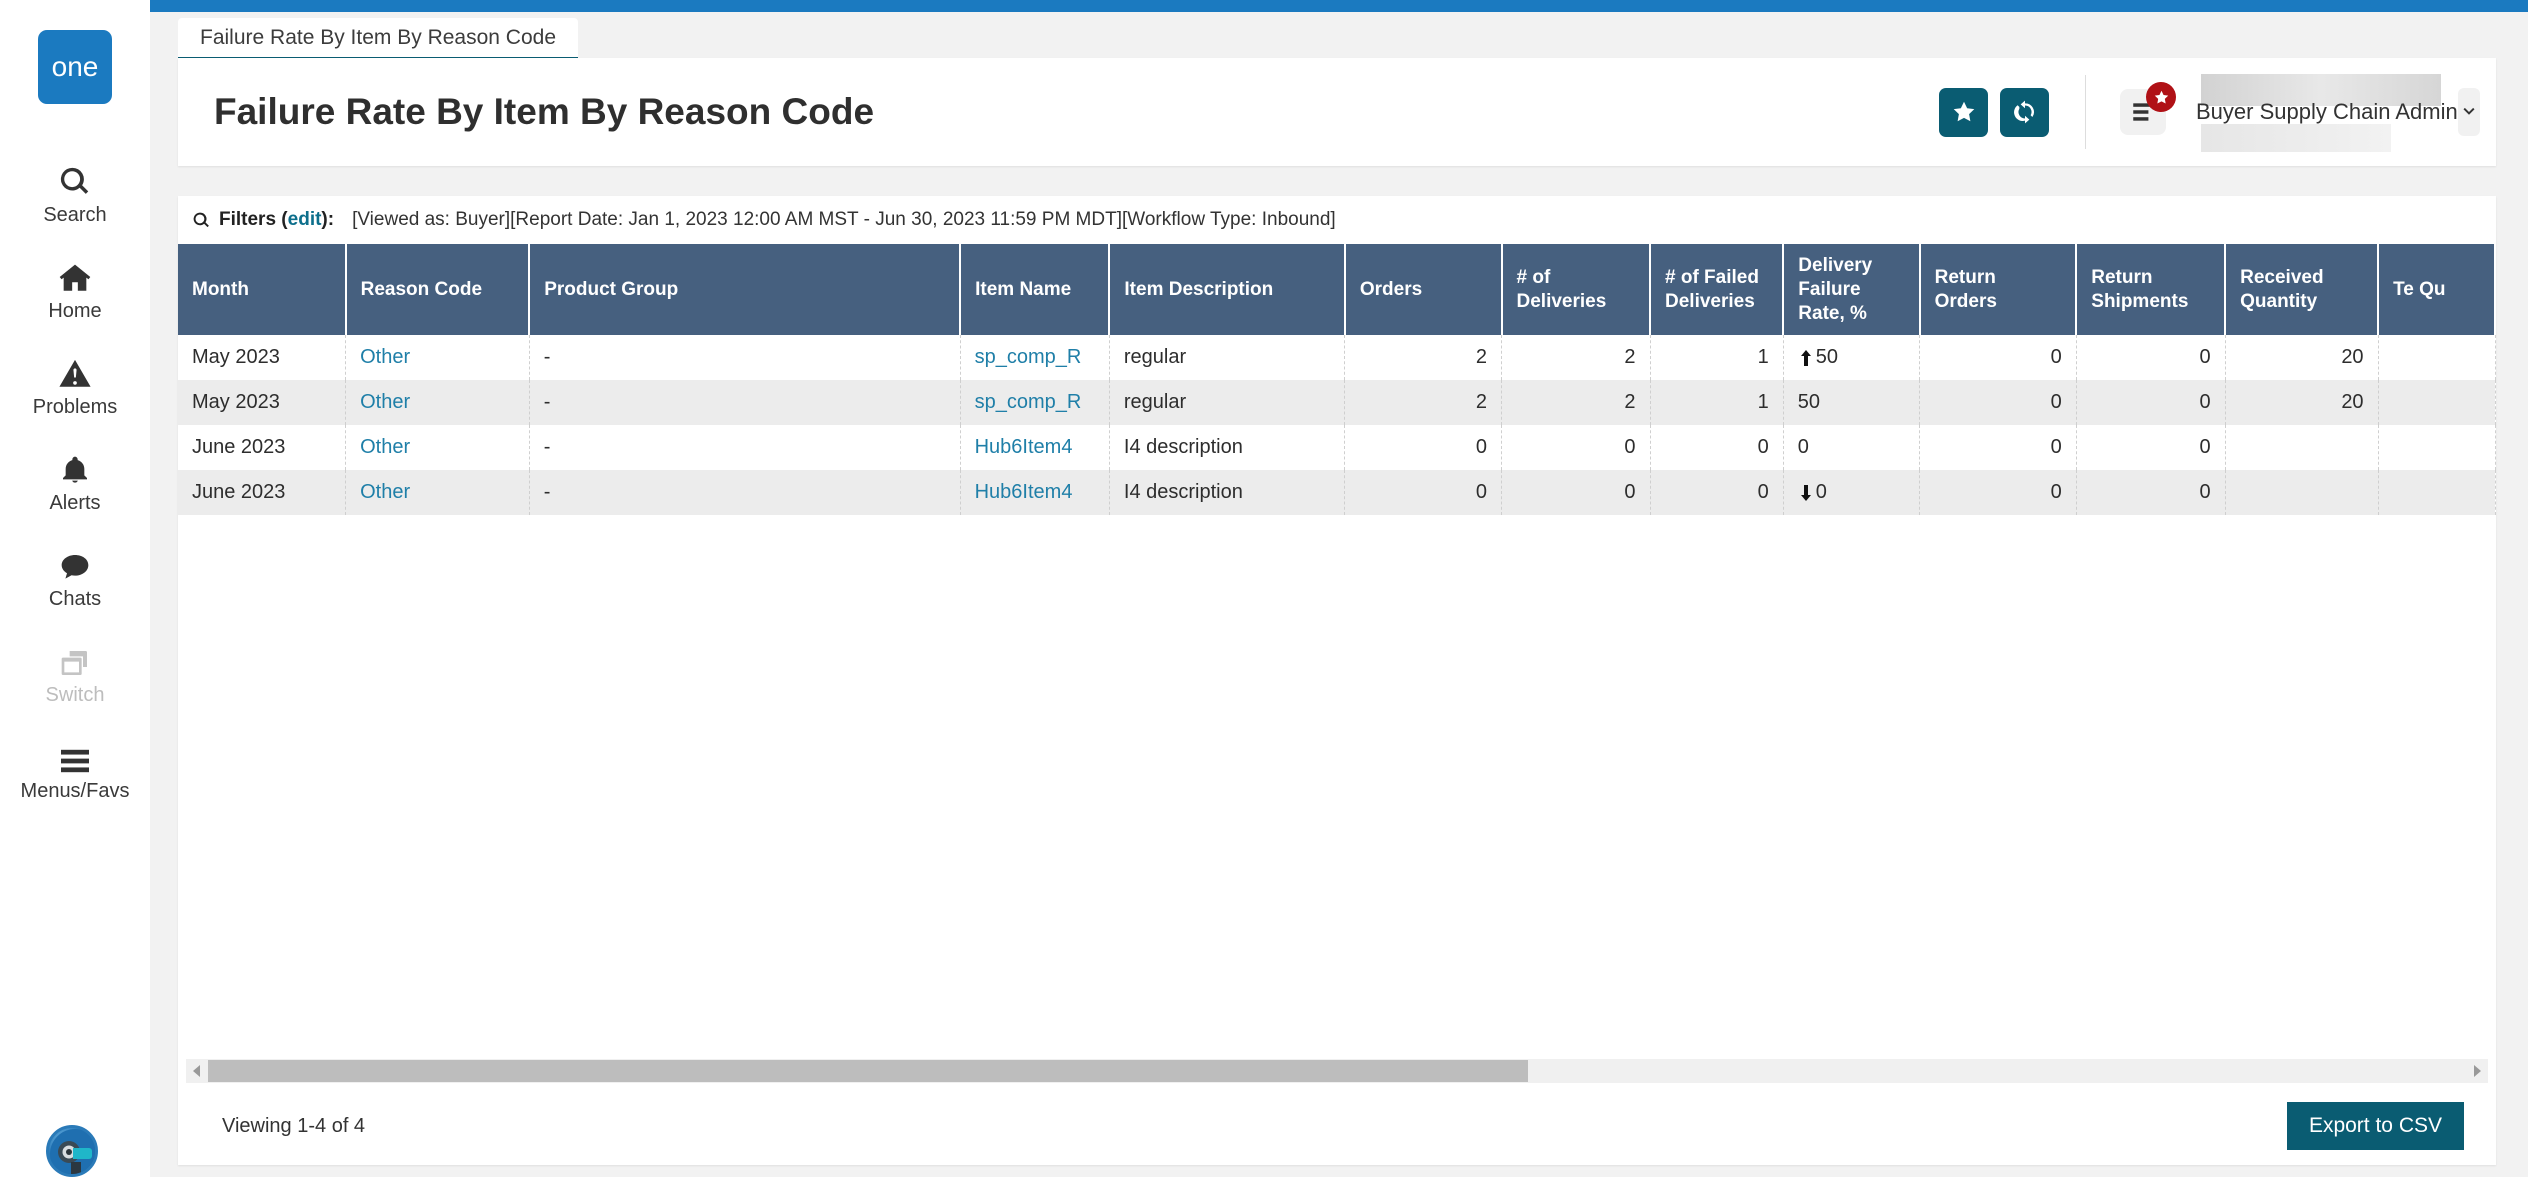  What do you see at coordinates (75, 288) in the screenshot?
I see `sidebar-item-home: Home` at bounding box center [75, 288].